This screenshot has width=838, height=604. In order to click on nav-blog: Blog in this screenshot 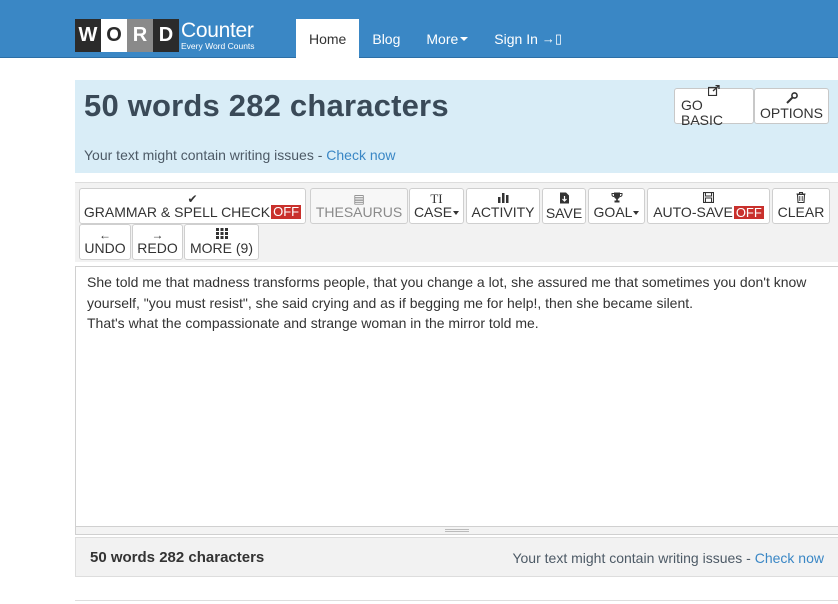, I will do `click(386, 38)`.